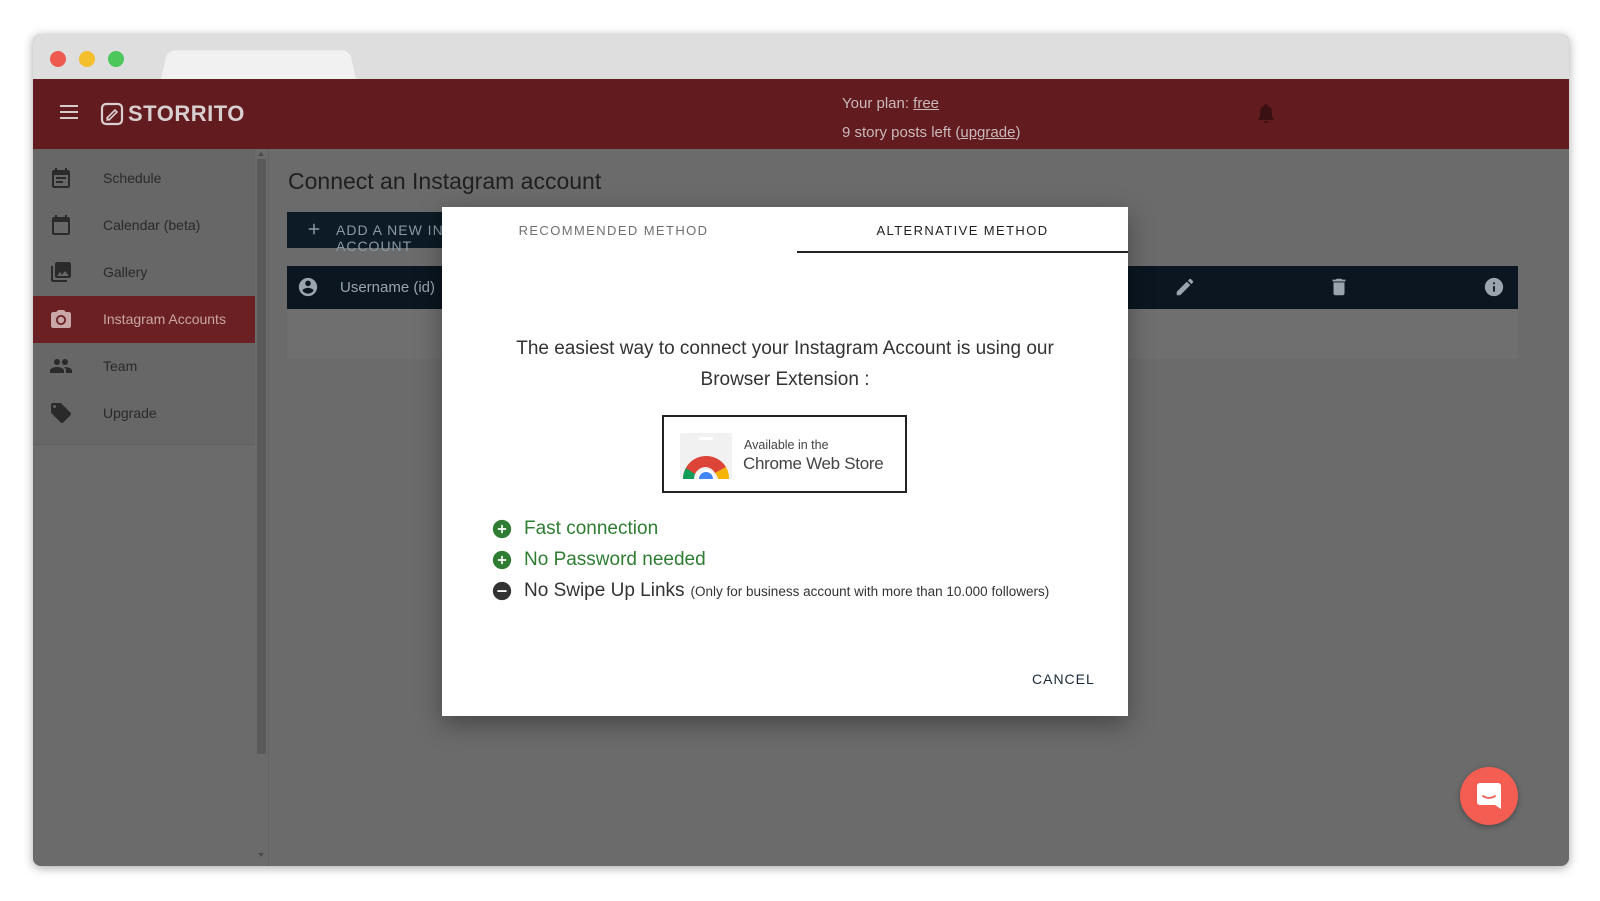 This screenshot has height=901, width=1600. What do you see at coordinates (901, 132) in the screenshot?
I see `posts-left-text: 9 story posts left (` at bounding box center [901, 132].